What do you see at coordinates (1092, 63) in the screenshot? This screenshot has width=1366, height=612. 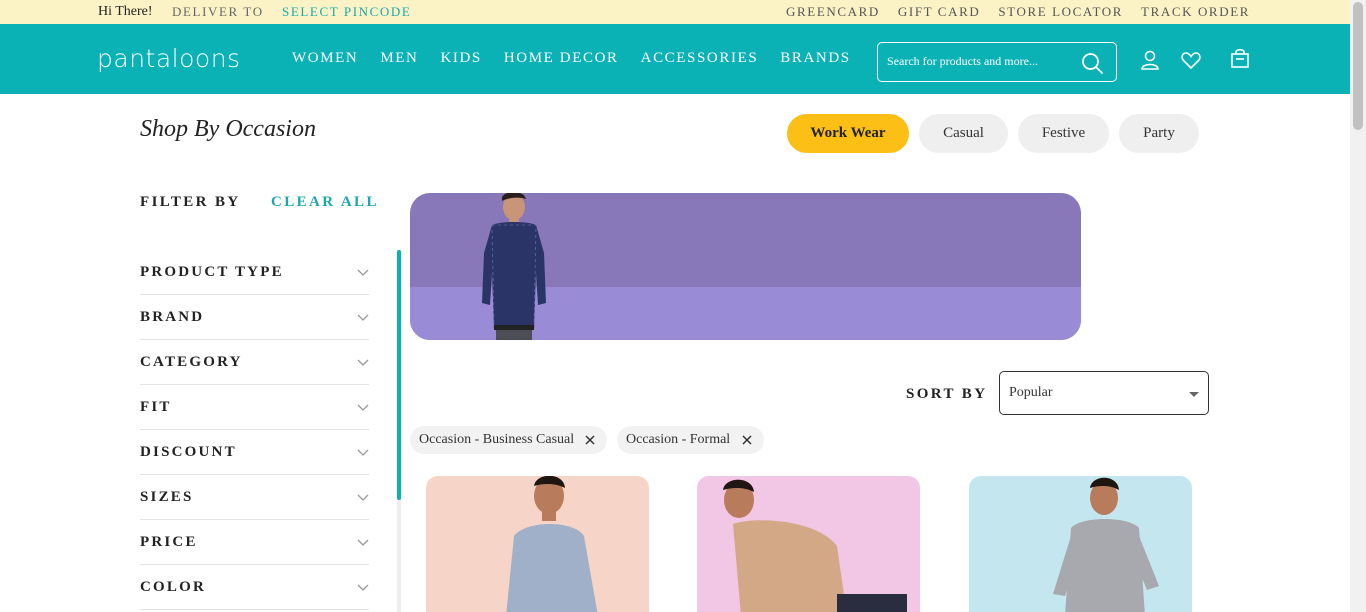 I see `search-icon` at bounding box center [1092, 63].